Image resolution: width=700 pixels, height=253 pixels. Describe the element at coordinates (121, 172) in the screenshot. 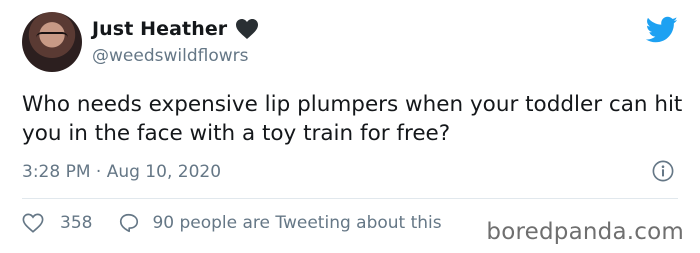

I see `tweet-timestamp: 3:28 PM · Aug 10, 2020` at that location.